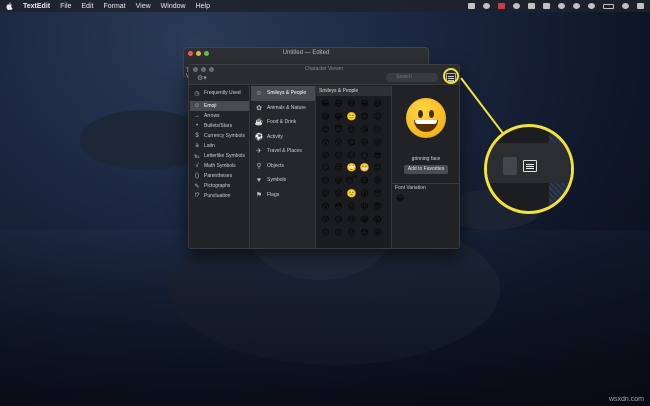 This screenshot has width=650, height=406. Describe the element at coordinates (219, 136) in the screenshot. I see `category-currency-symbols: $ Currency Symbols` at that location.